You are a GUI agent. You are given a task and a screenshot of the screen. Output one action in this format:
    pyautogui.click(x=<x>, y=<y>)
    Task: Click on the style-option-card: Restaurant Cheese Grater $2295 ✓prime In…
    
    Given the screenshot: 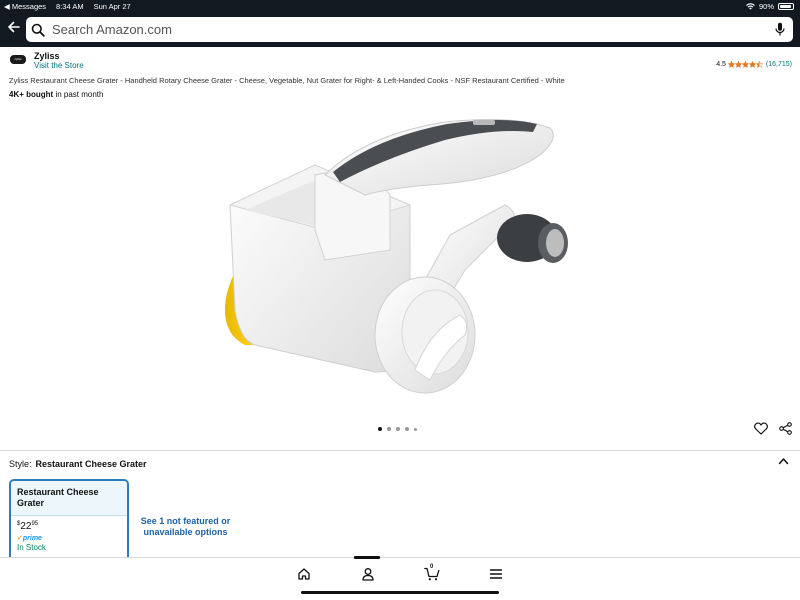 What is the action you would take?
    pyautogui.click(x=69, y=524)
    